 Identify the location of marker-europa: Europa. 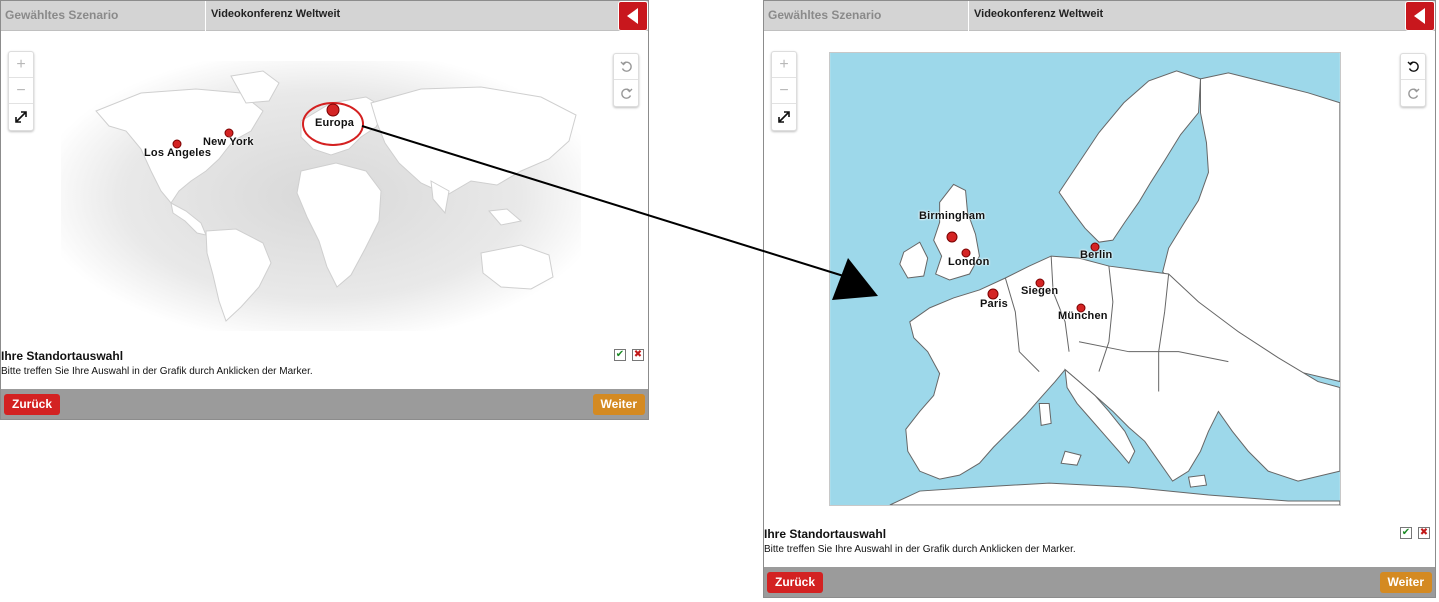
(334, 123).